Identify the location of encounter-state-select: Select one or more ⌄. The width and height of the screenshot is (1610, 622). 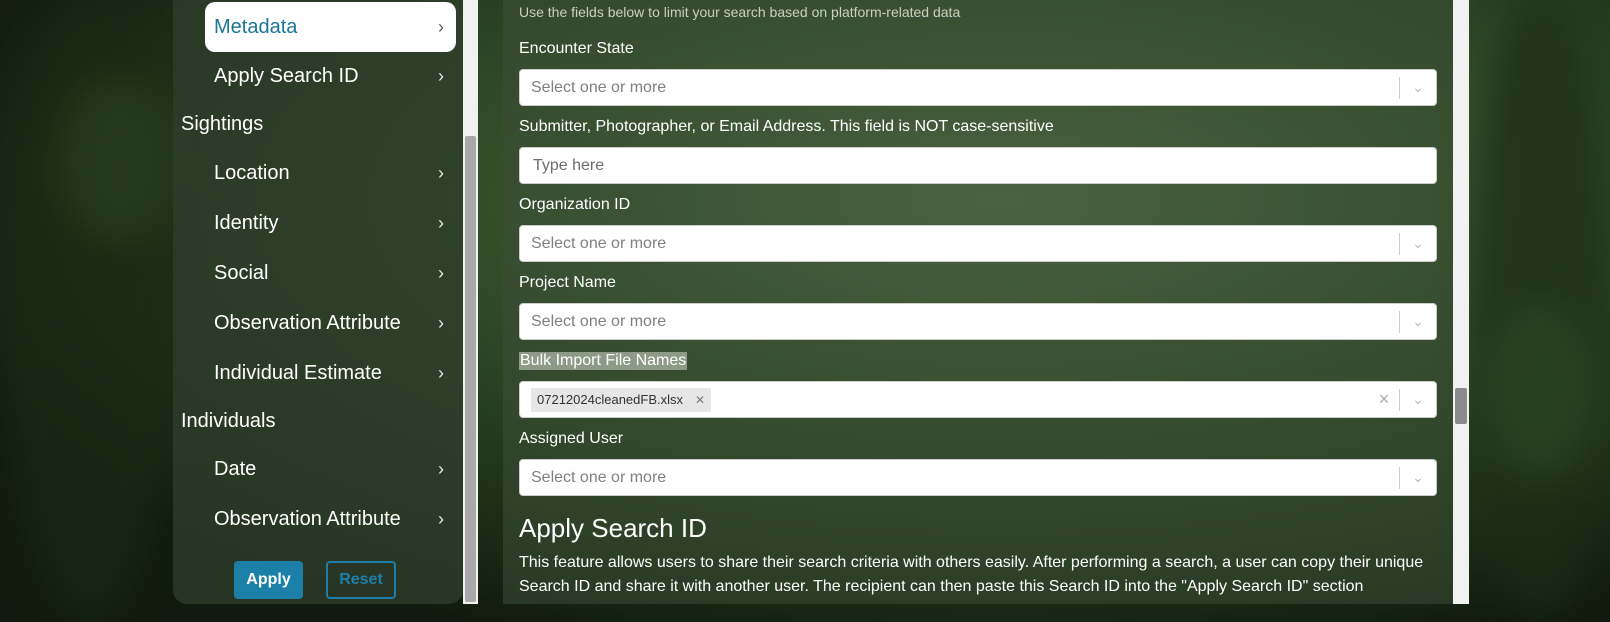
(978, 87).